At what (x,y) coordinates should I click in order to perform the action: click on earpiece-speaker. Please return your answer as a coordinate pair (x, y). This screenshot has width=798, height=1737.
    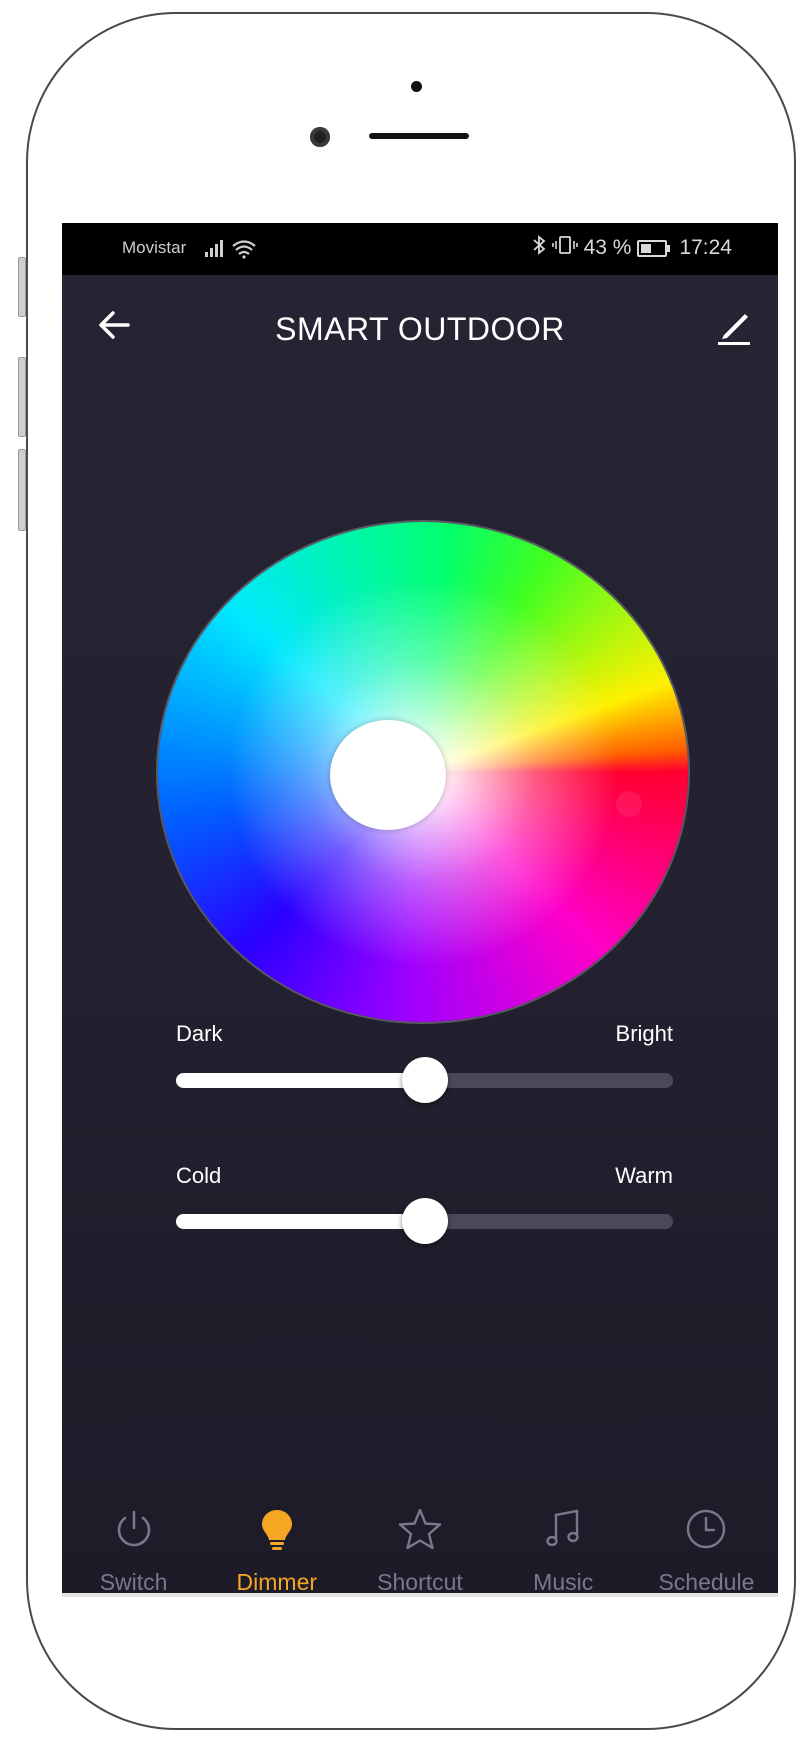
    Looking at the image, I should click on (419, 136).